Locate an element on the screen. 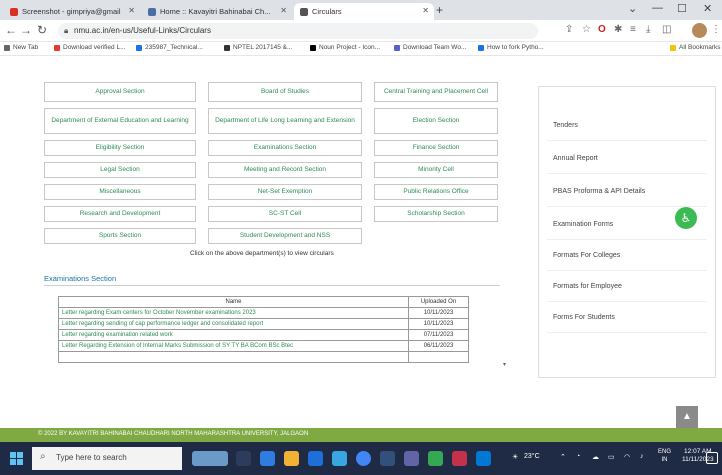 The height and width of the screenshot is (475, 722). close-window-icon: ✕ is located at coordinates (707, 8).